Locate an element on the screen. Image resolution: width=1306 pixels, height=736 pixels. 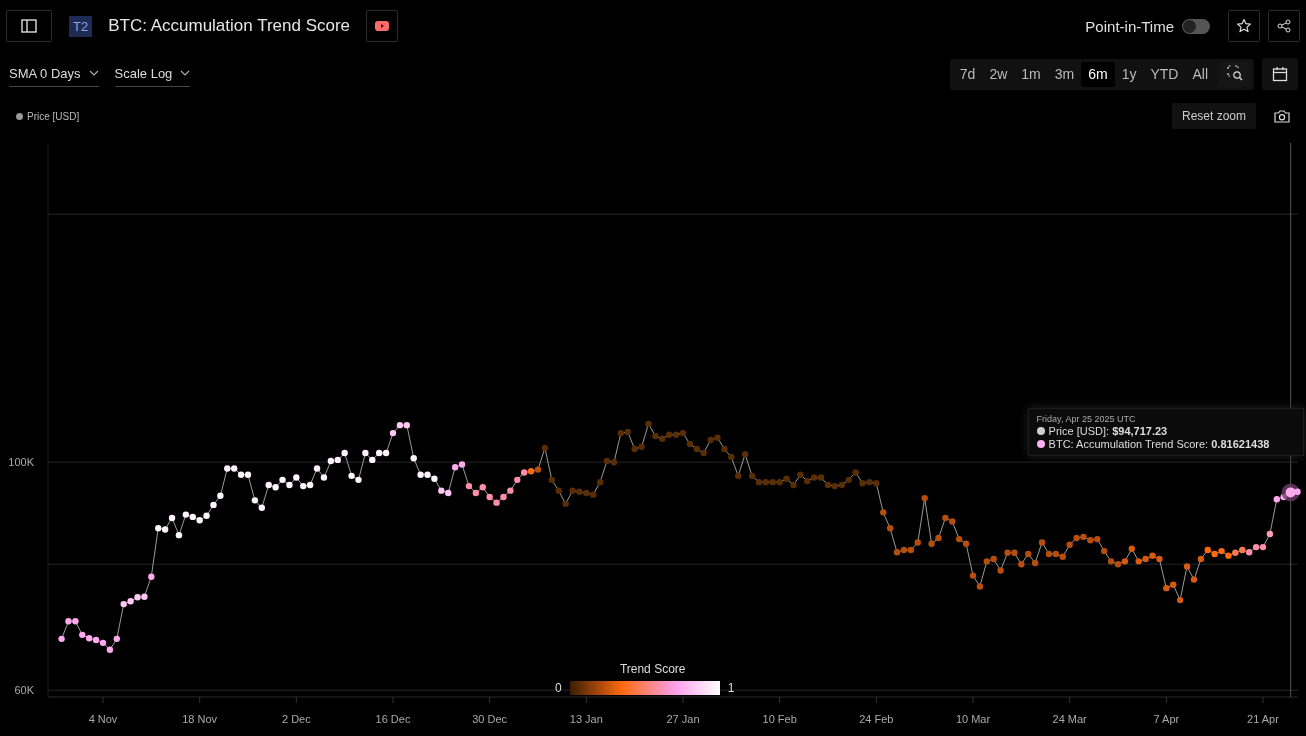
tooltip-date: Friday, Apr 25 2025 UTC is located at coordinates (1086, 419).